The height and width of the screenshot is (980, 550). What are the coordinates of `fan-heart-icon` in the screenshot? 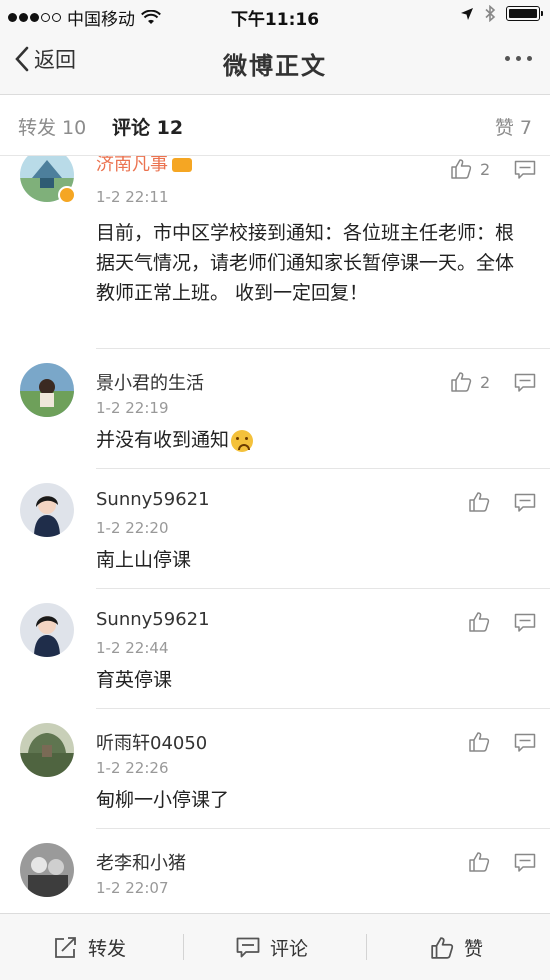 It's located at (182, 165).